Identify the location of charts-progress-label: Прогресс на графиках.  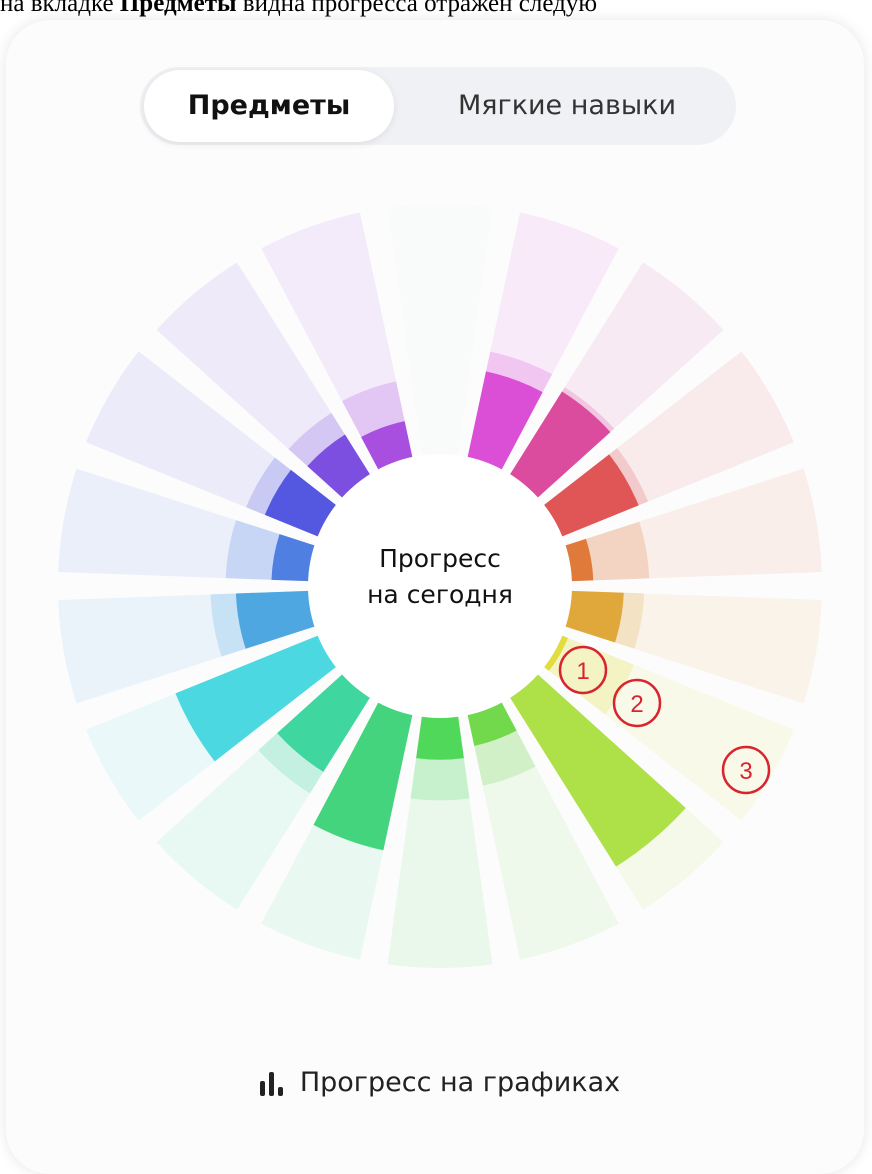
(460, 1082).